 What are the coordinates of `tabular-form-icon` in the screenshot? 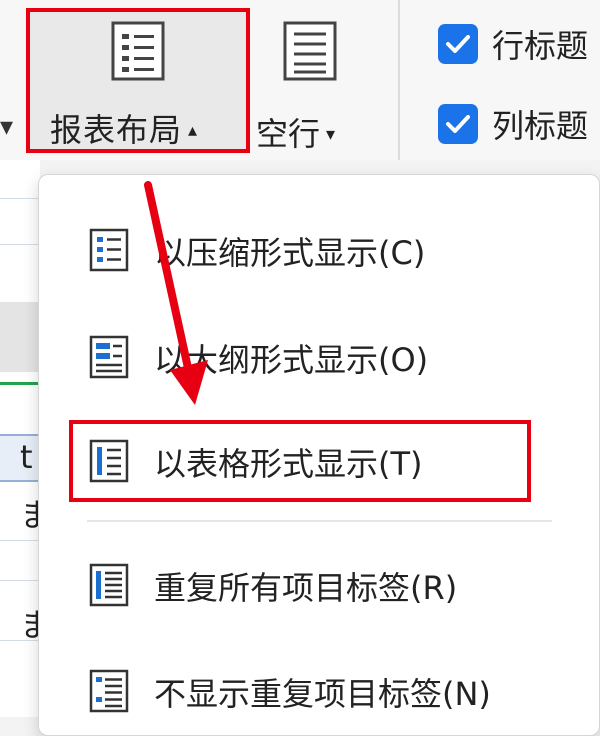 It's located at (109, 461).